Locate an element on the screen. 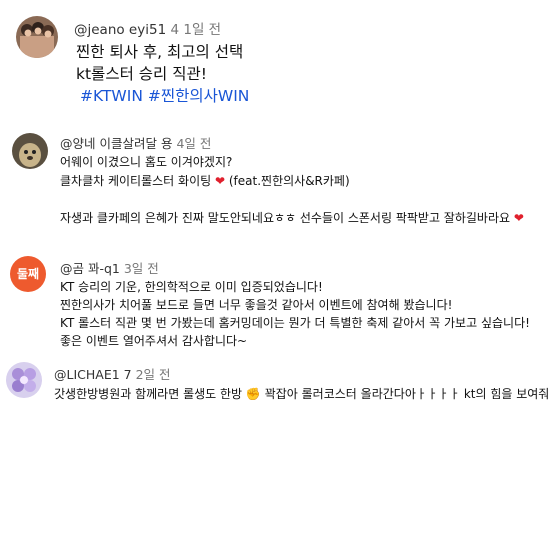 This screenshot has height=560, width=560. comment-time: 3일 전 is located at coordinates (141, 268).